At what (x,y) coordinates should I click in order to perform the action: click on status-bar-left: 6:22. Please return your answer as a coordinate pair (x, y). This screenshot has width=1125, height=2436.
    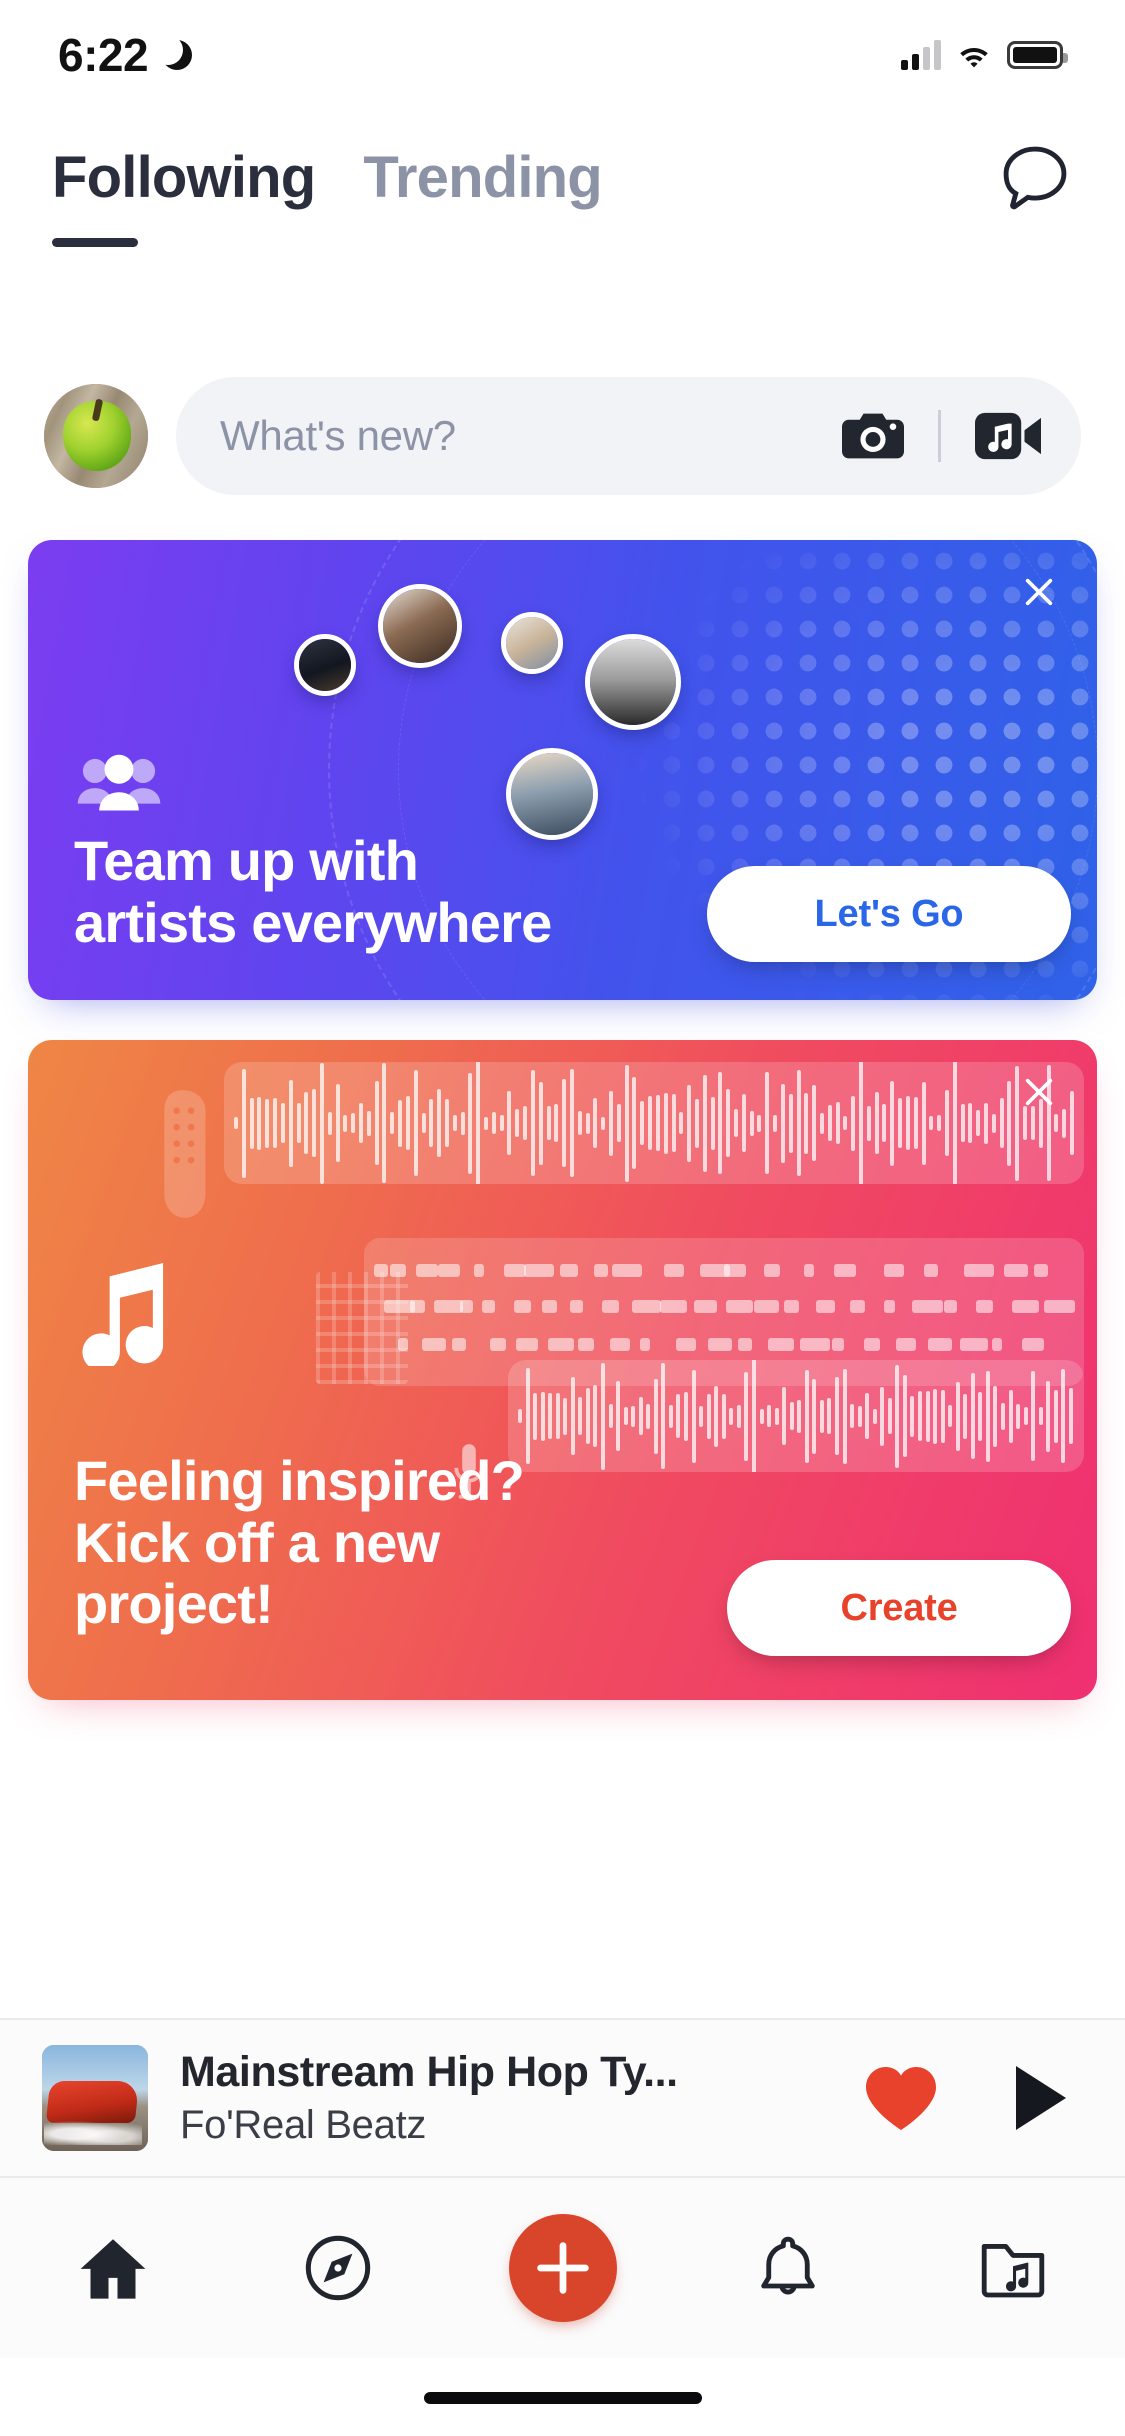
    Looking at the image, I should click on (125, 55).